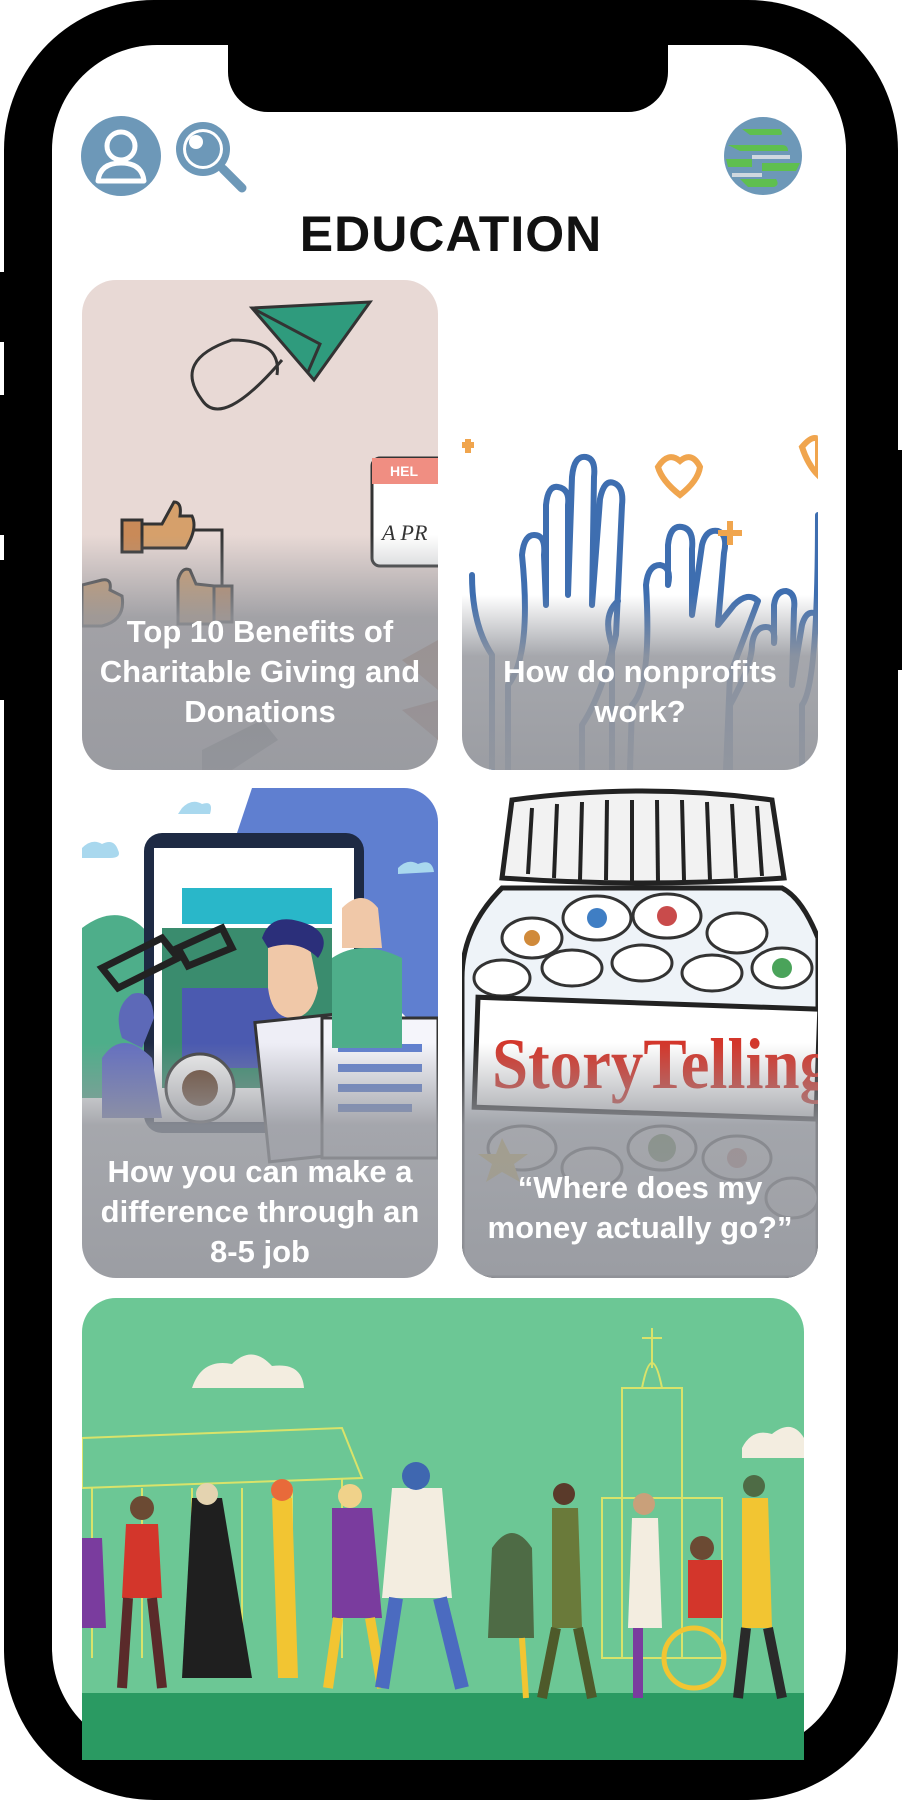 This screenshot has width=902, height=1800. I want to click on search-icon, so click(210, 156).